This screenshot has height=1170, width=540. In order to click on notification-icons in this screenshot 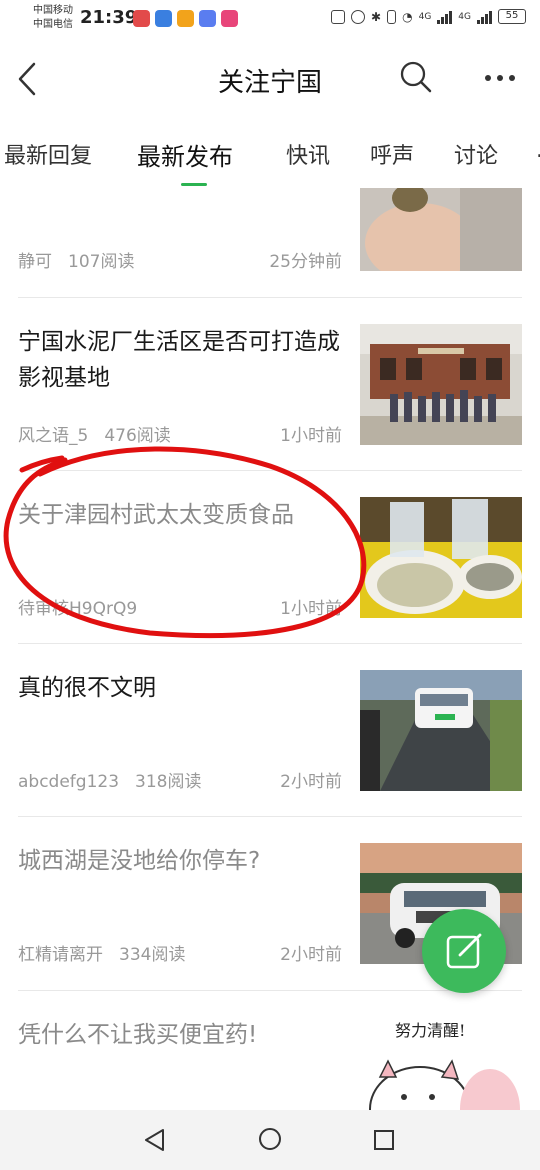, I will do `click(185, 18)`.